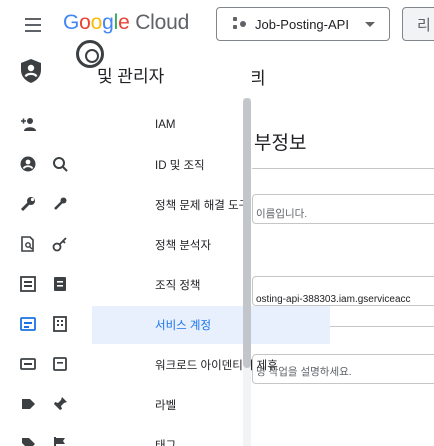 Image resolution: width=434 pixels, height=446 pixels. Describe the element at coordinates (28, 324) in the screenshot. I see `service-account-icon` at that location.